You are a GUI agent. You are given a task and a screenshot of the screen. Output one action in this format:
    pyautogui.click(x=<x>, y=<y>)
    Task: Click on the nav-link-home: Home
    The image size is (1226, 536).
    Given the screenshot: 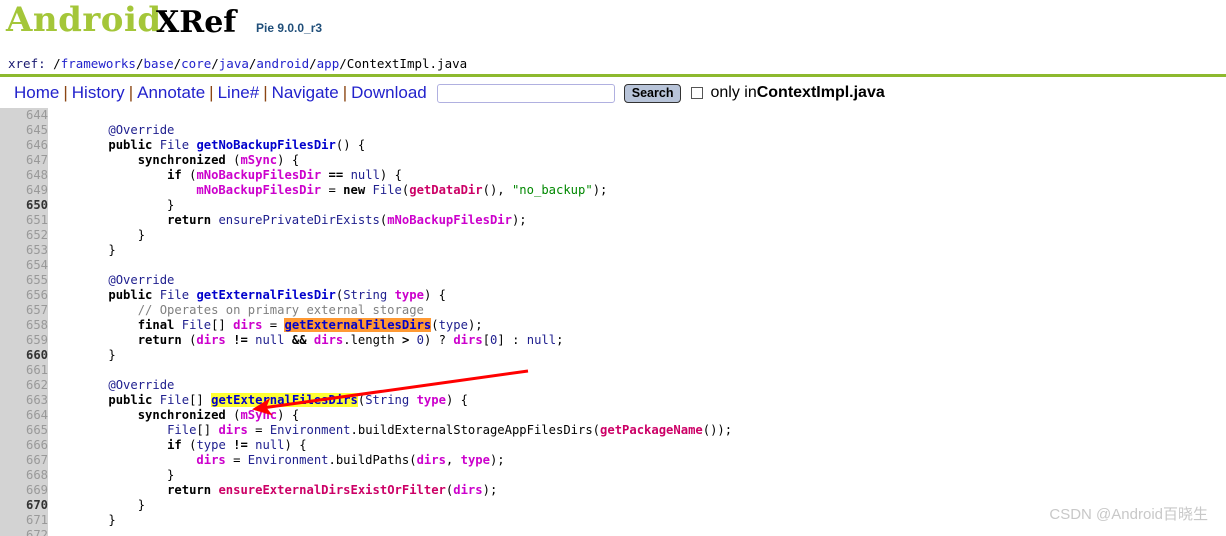 What is the action you would take?
    pyautogui.click(x=36, y=92)
    